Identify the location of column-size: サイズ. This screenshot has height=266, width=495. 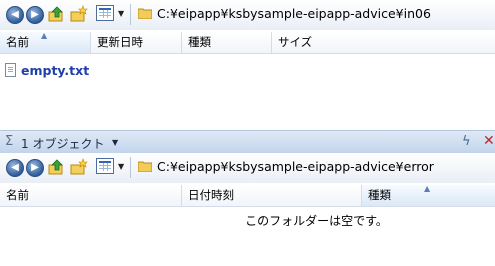
(383, 42).